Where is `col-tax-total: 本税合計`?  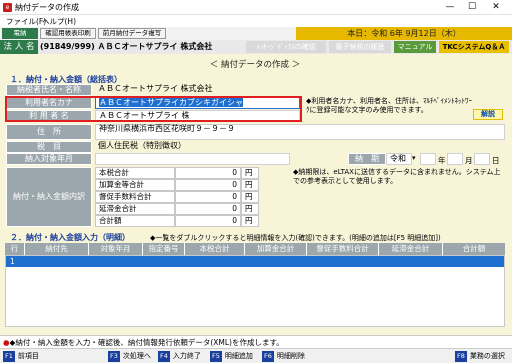
col-tax-total: 本税合計 is located at coordinates (215, 249).